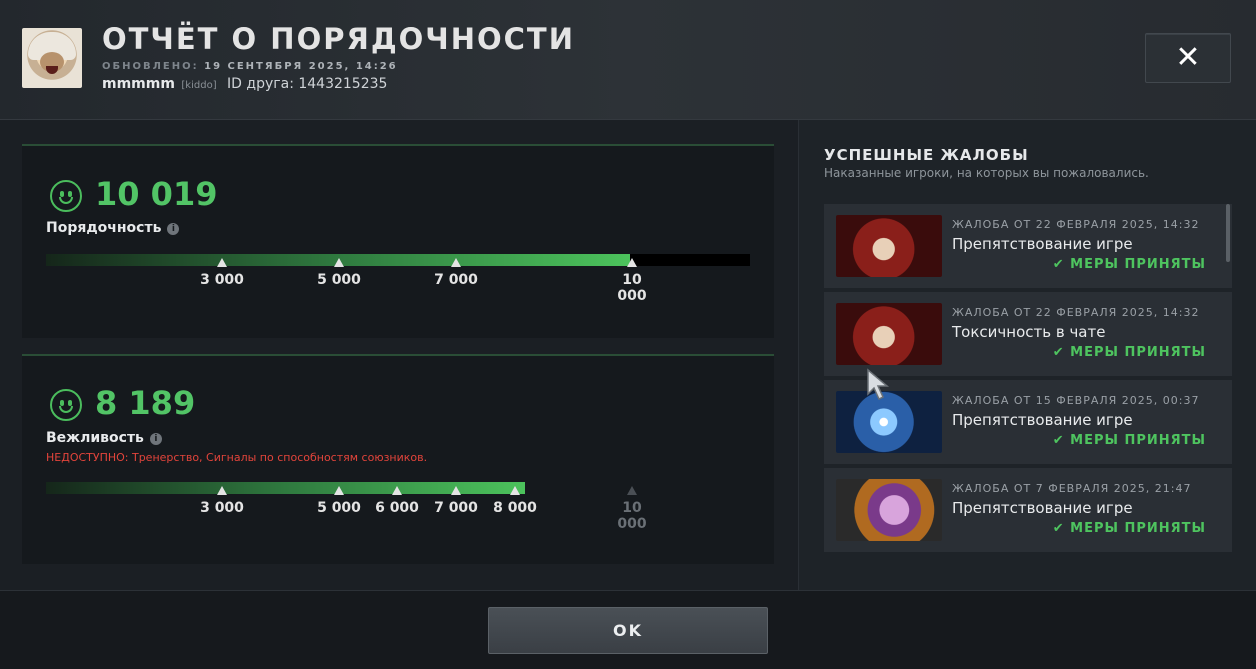 The width and height of the screenshot is (1256, 669). I want to click on scrollbar, so click(1228, 233).